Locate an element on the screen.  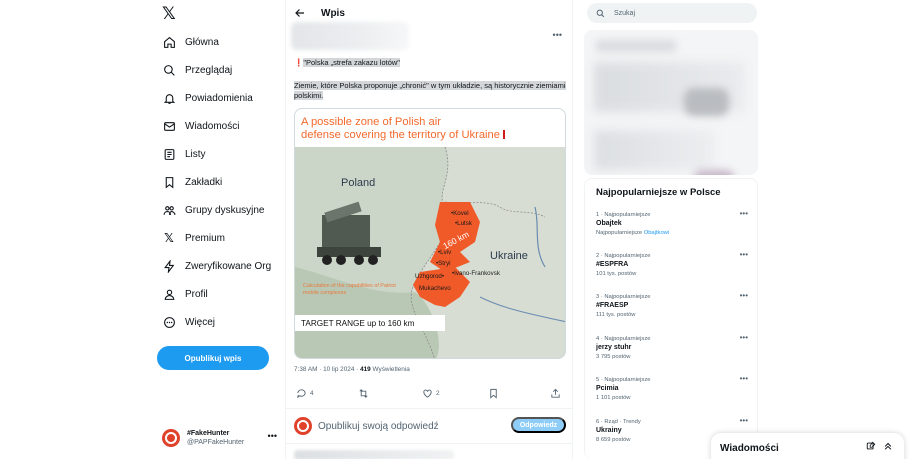
image-title-line1: A possible zone of Polish air is located at coordinates (371, 122).